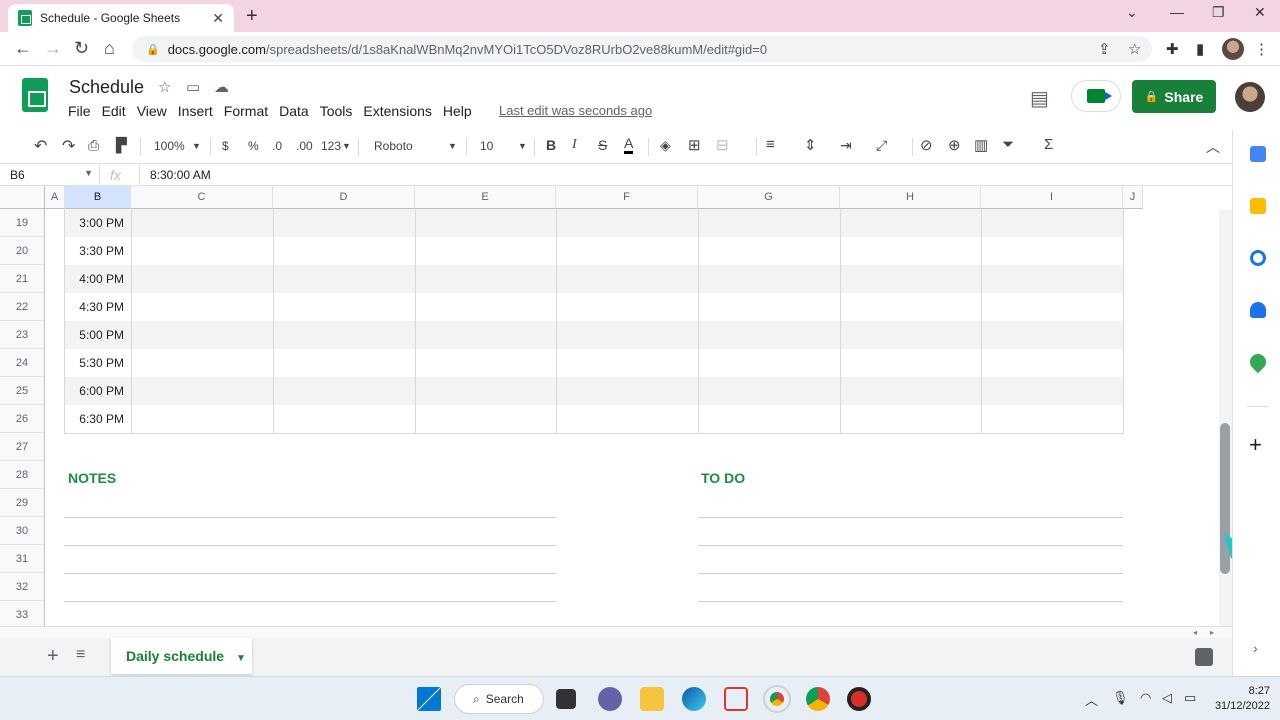  What do you see at coordinates (694, 699) in the screenshot?
I see `edge-browser-icon` at bounding box center [694, 699].